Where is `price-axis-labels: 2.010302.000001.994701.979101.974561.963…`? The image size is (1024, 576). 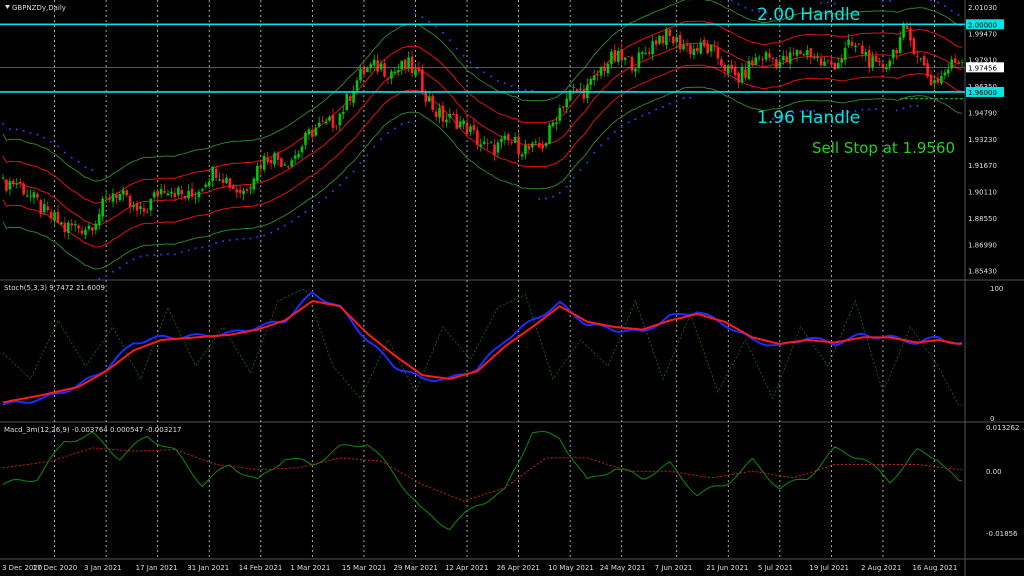
price-axis-labels: 2.010302.000001.994701.979101.974561.963… is located at coordinates (985, 140).